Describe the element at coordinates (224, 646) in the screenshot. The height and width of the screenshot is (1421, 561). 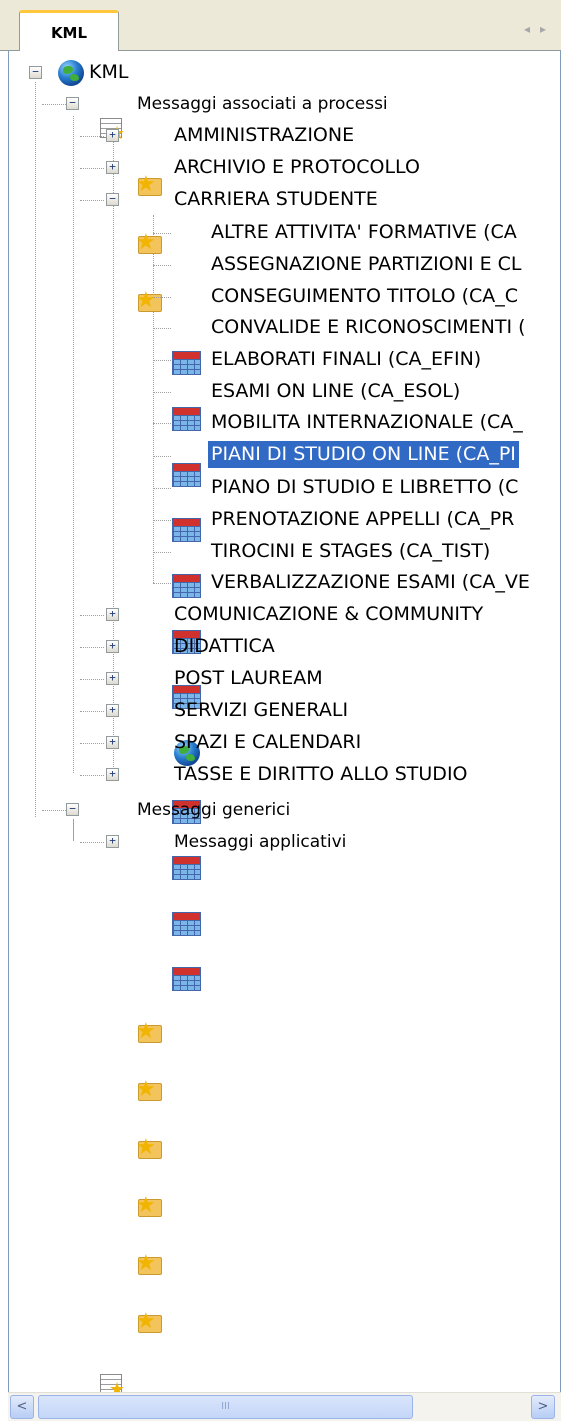
I see `tree-item-folder: DIDATTICA` at that location.